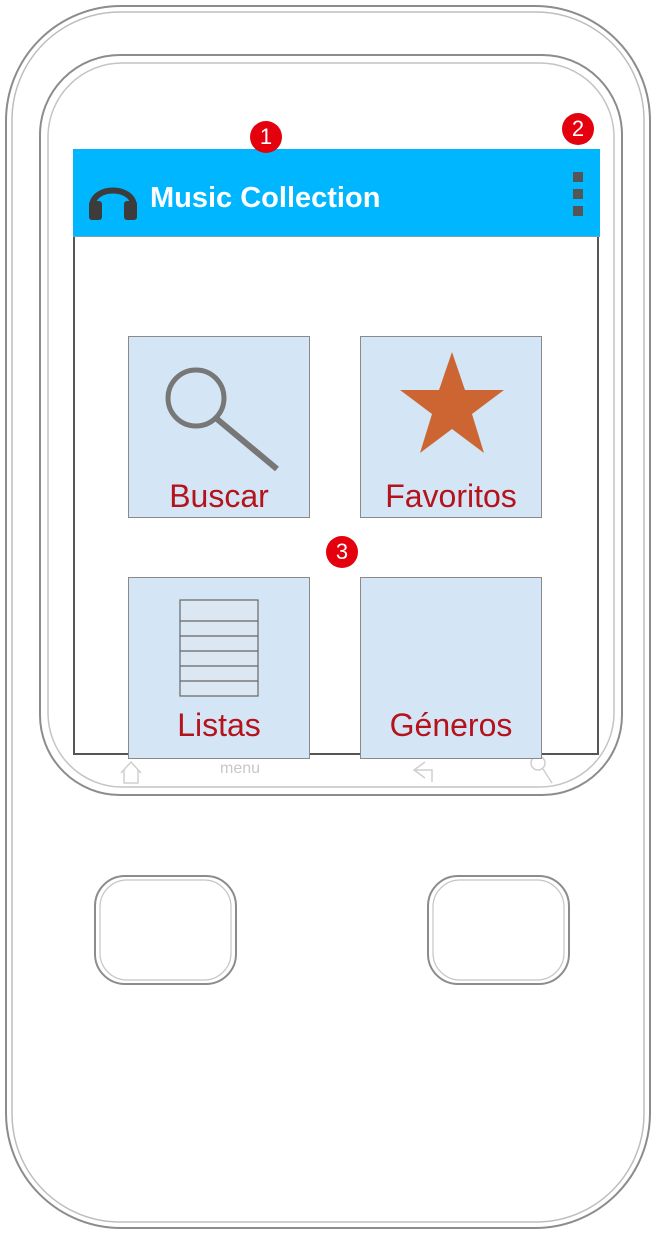 Image resolution: width=656 pixels, height=1235 pixels. Describe the element at coordinates (222, 419) in the screenshot. I see `search-icon` at that location.